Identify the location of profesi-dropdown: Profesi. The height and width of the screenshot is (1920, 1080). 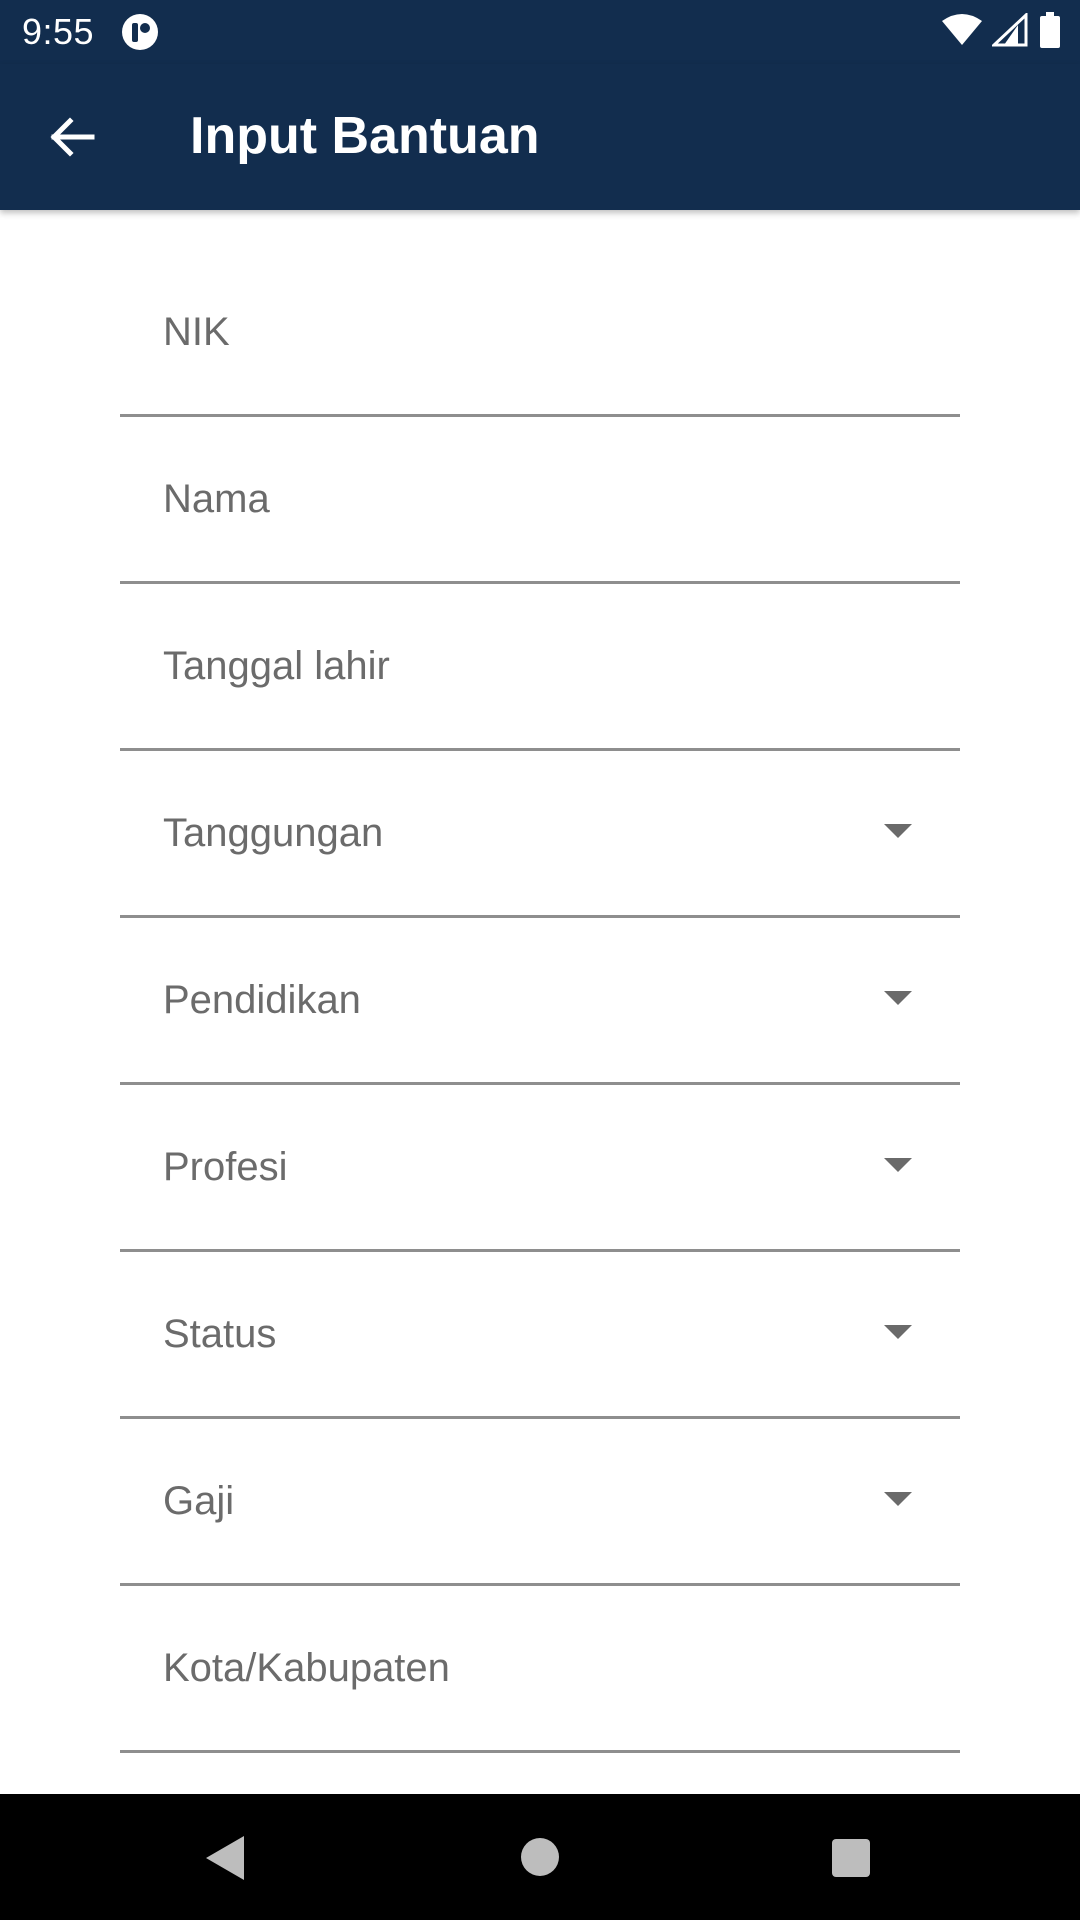
(540, 1168).